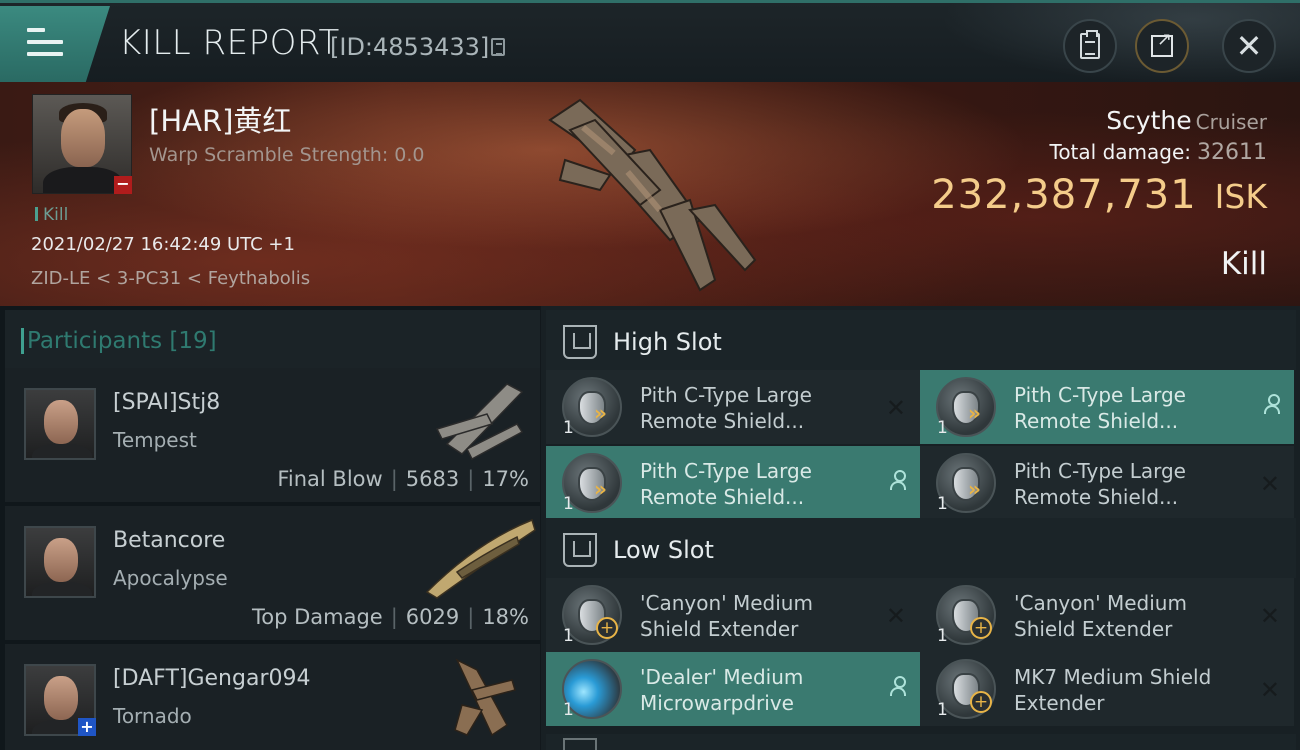 Image resolution: width=1300 pixels, height=750 pixels. I want to click on participant-damage: 5683, so click(432, 479).